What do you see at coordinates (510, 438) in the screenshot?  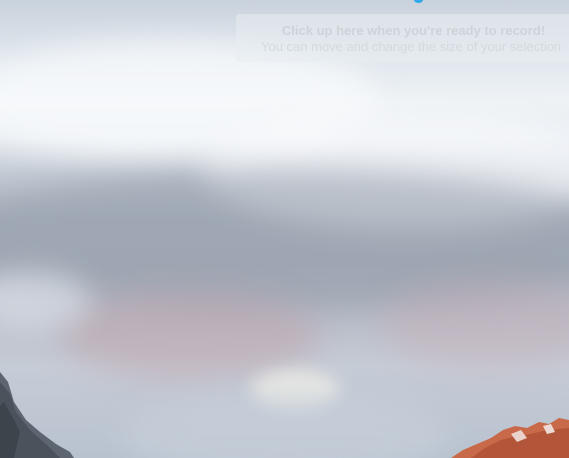 I see `sunlit-ridge` at bounding box center [510, 438].